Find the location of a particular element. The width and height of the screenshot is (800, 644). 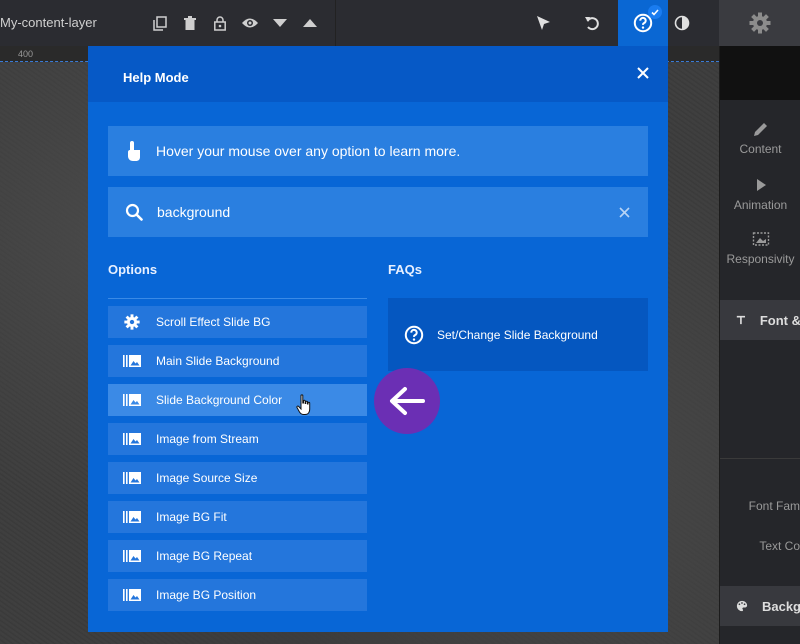

nav-animation-label: Animation is located at coordinates (760, 205).